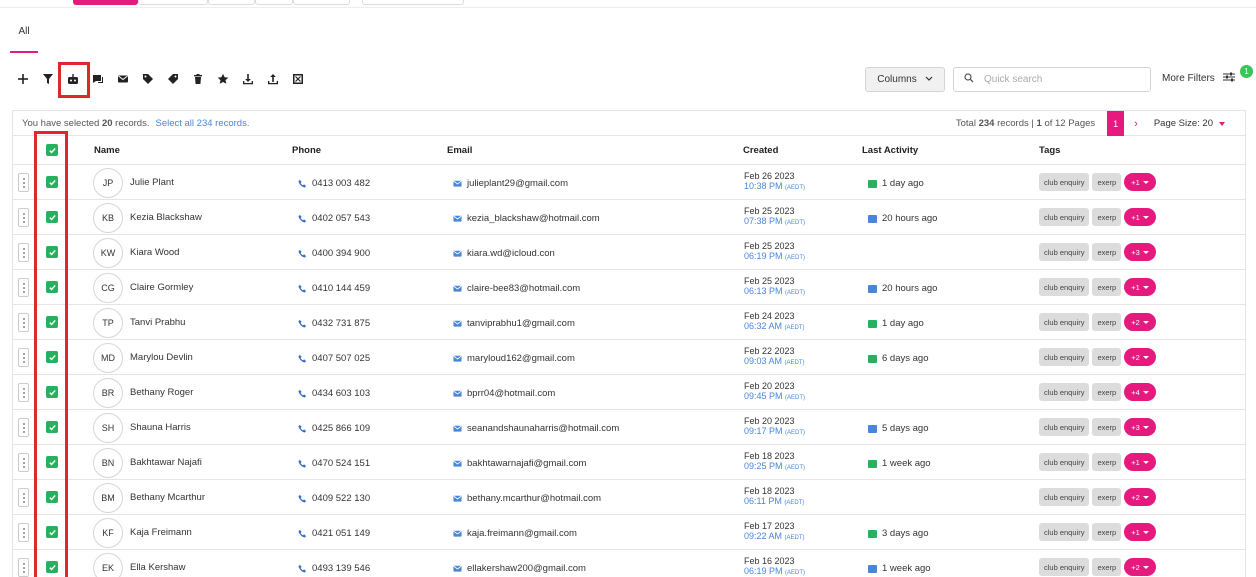 Image resolution: width=1256 pixels, height=577 pixels. What do you see at coordinates (334, 533) in the screenshot?
I see `contact-phone: 0421 051 149` at bounding box center [334, 533].